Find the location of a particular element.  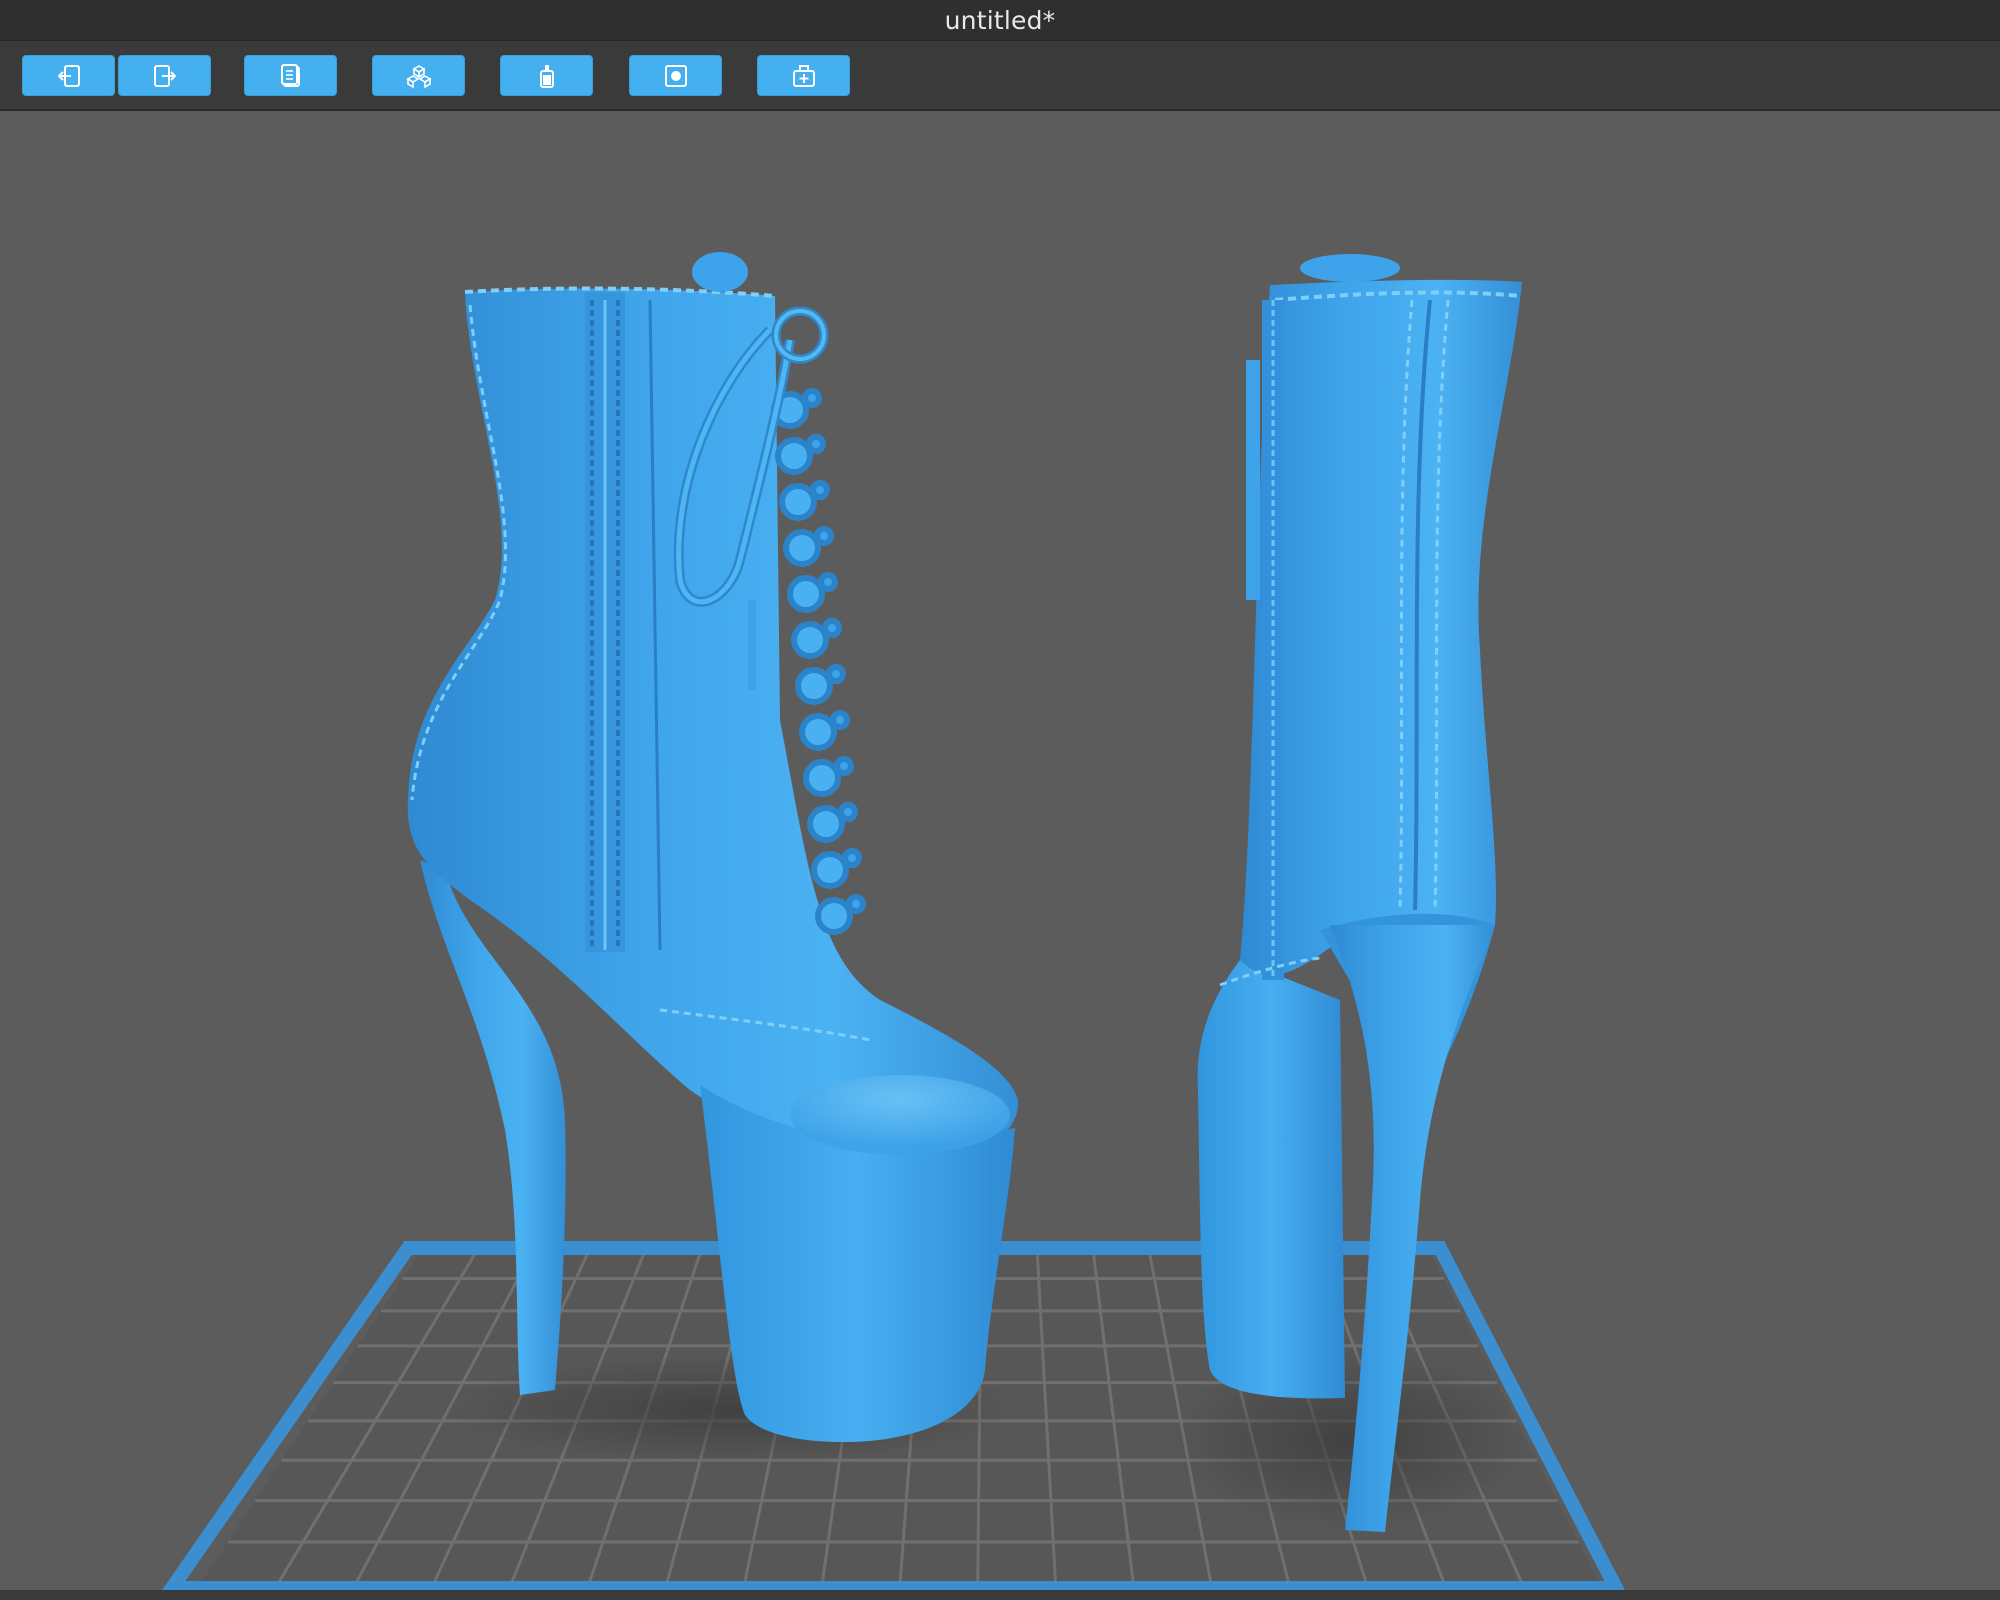

add-object-button is located at coordinates (803, 75).